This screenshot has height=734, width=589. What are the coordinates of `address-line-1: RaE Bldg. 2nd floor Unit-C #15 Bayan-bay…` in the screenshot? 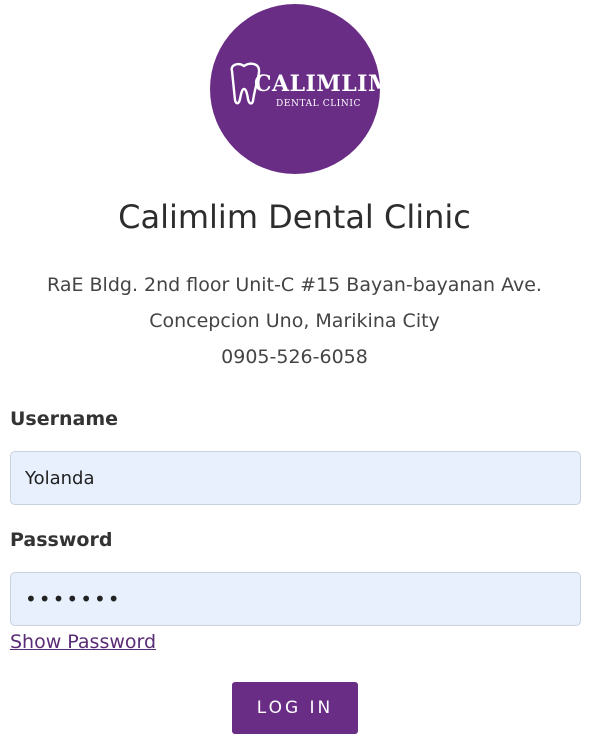 It's located at (294, 285).